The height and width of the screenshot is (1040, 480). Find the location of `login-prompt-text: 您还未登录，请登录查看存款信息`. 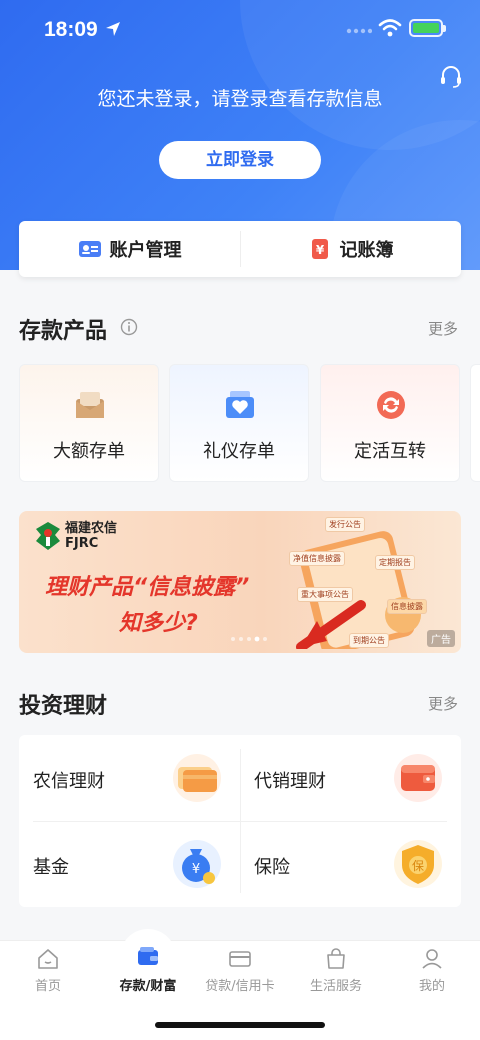

login-prompt-text: 您还未登录，请登录查看存款信息 is located at coordinates (240, 99).